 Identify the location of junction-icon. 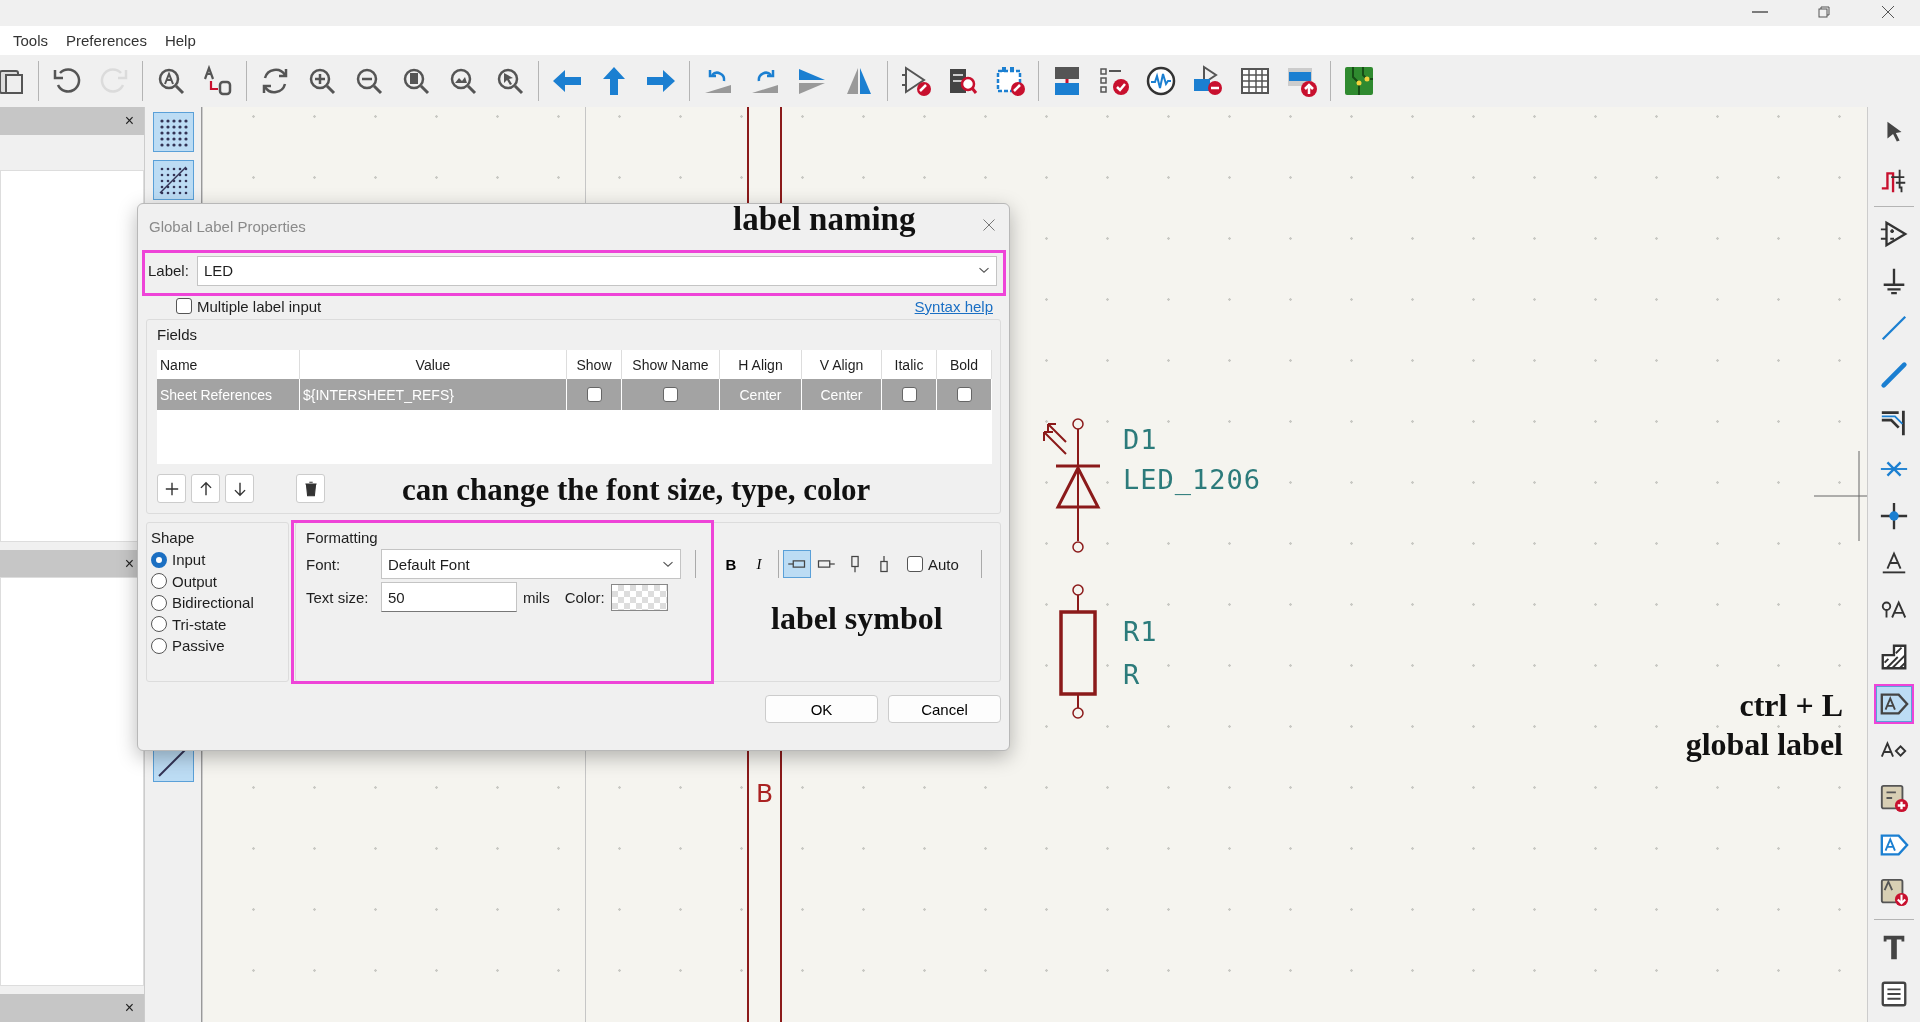
(1894, 516).